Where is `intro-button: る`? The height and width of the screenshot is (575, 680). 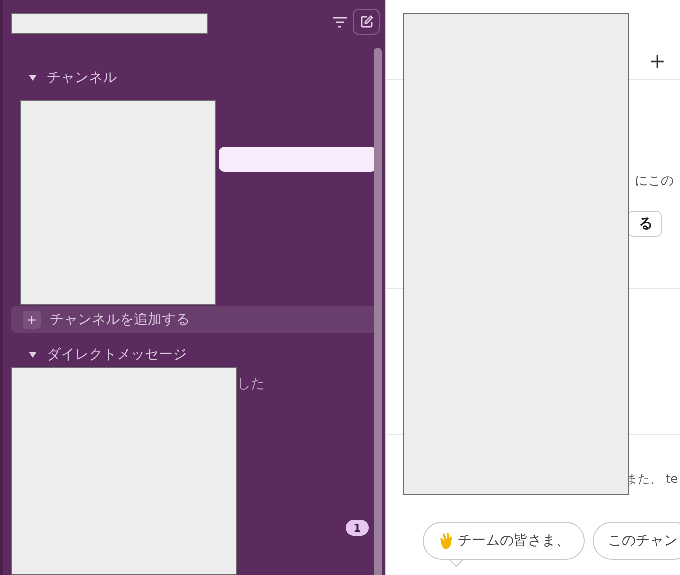 intro-button: る is located at coordinates (645, 224).